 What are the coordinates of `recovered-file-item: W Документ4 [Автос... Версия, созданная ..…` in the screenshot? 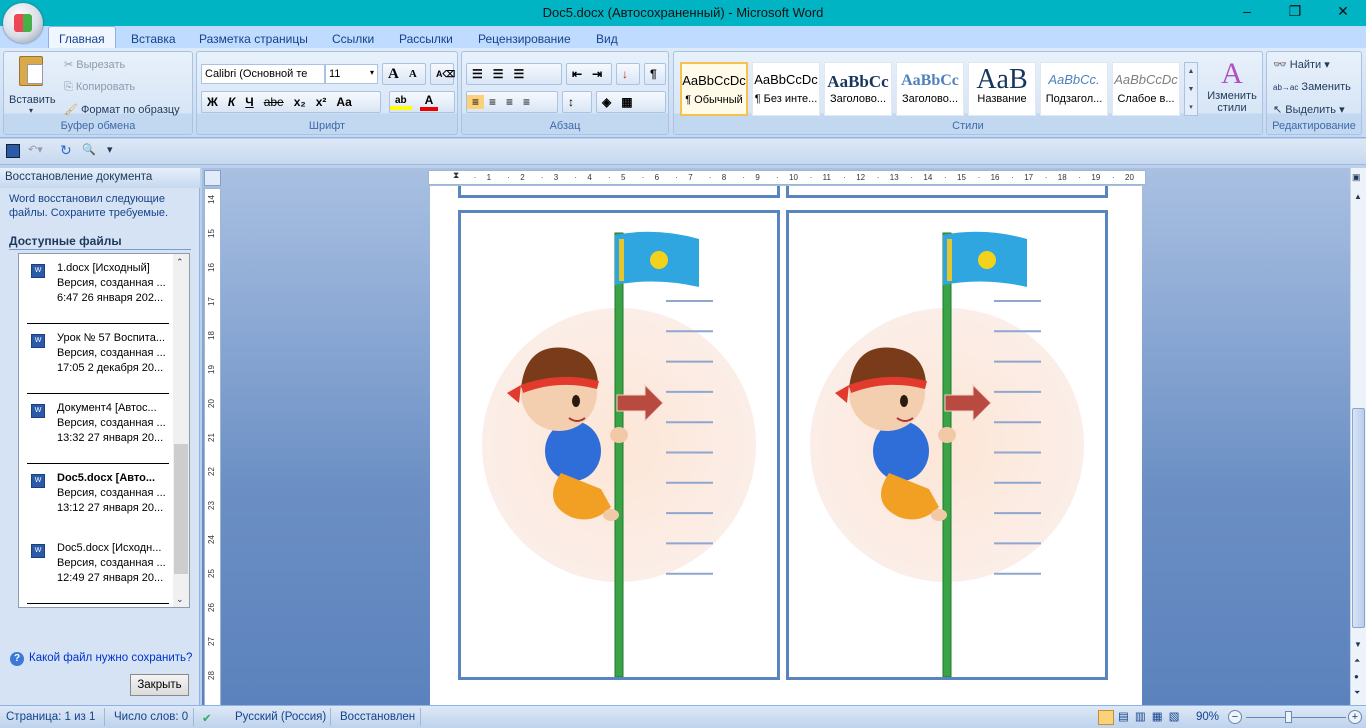 It's located at (98, 429).